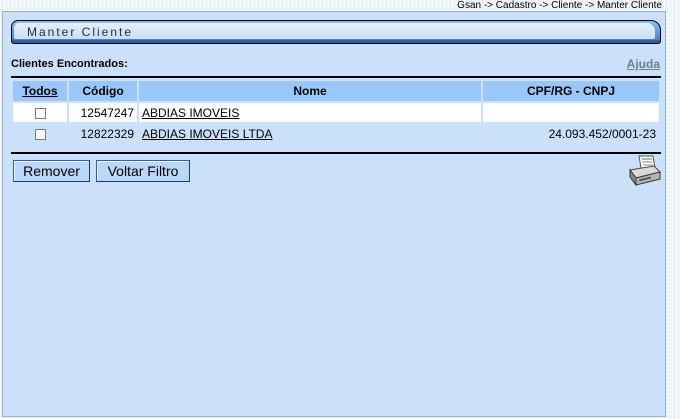  Describe the element at coordinates (571, 133) in the screenshot. I see `client-cpf: 24.093.452/0001-23` at that location.